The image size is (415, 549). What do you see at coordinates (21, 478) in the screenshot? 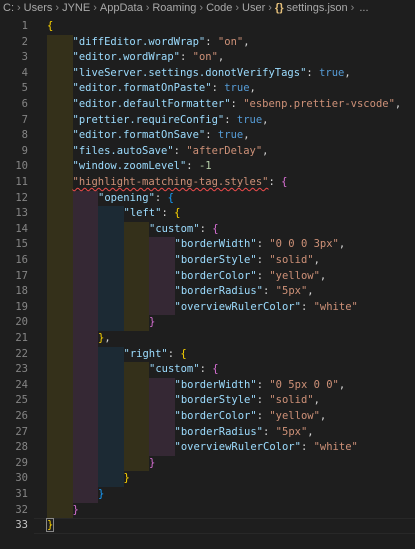
I see `line-number: 30` at bounding box center [21, 478].